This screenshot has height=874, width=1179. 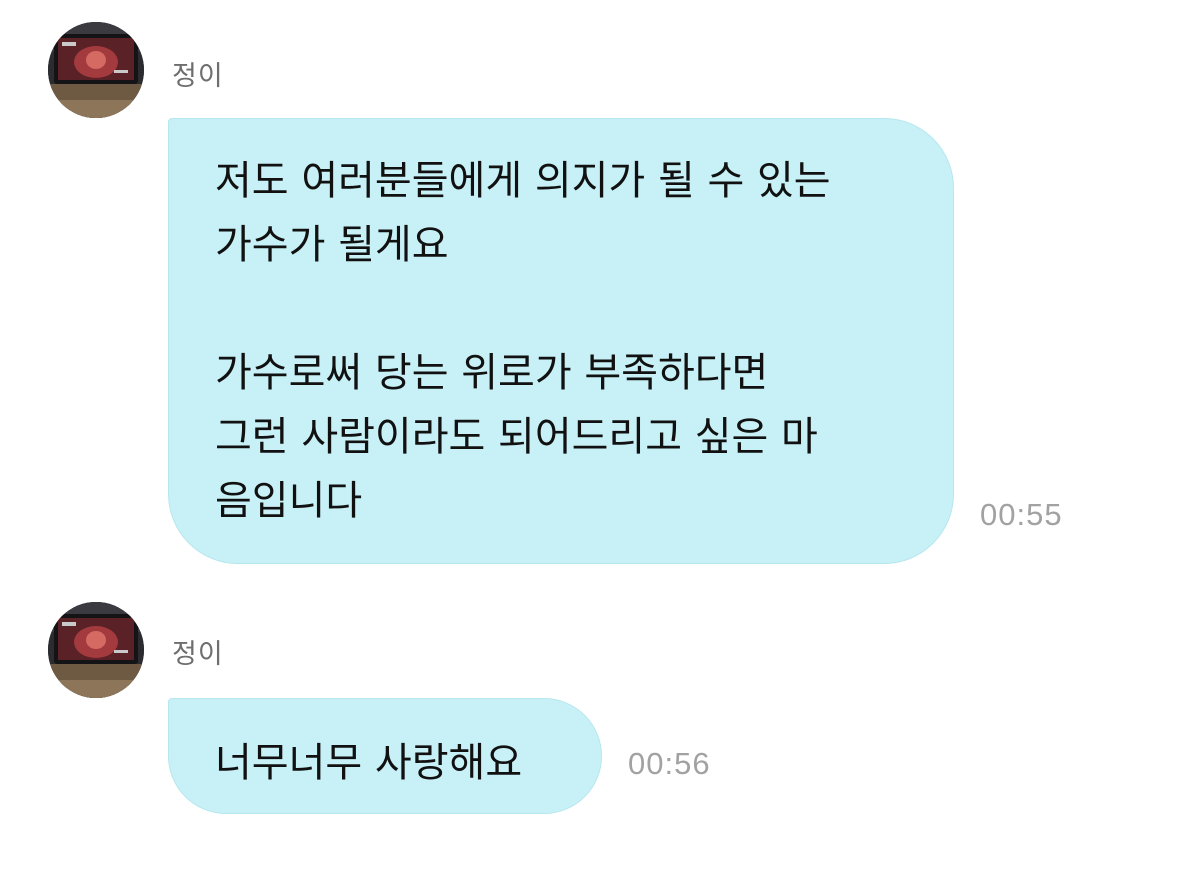 What do you see at coordinates (369, 763) in the screenshot?
I see `message-text-line: 너무너무 사랑해요` at bounding box center [369, 763].